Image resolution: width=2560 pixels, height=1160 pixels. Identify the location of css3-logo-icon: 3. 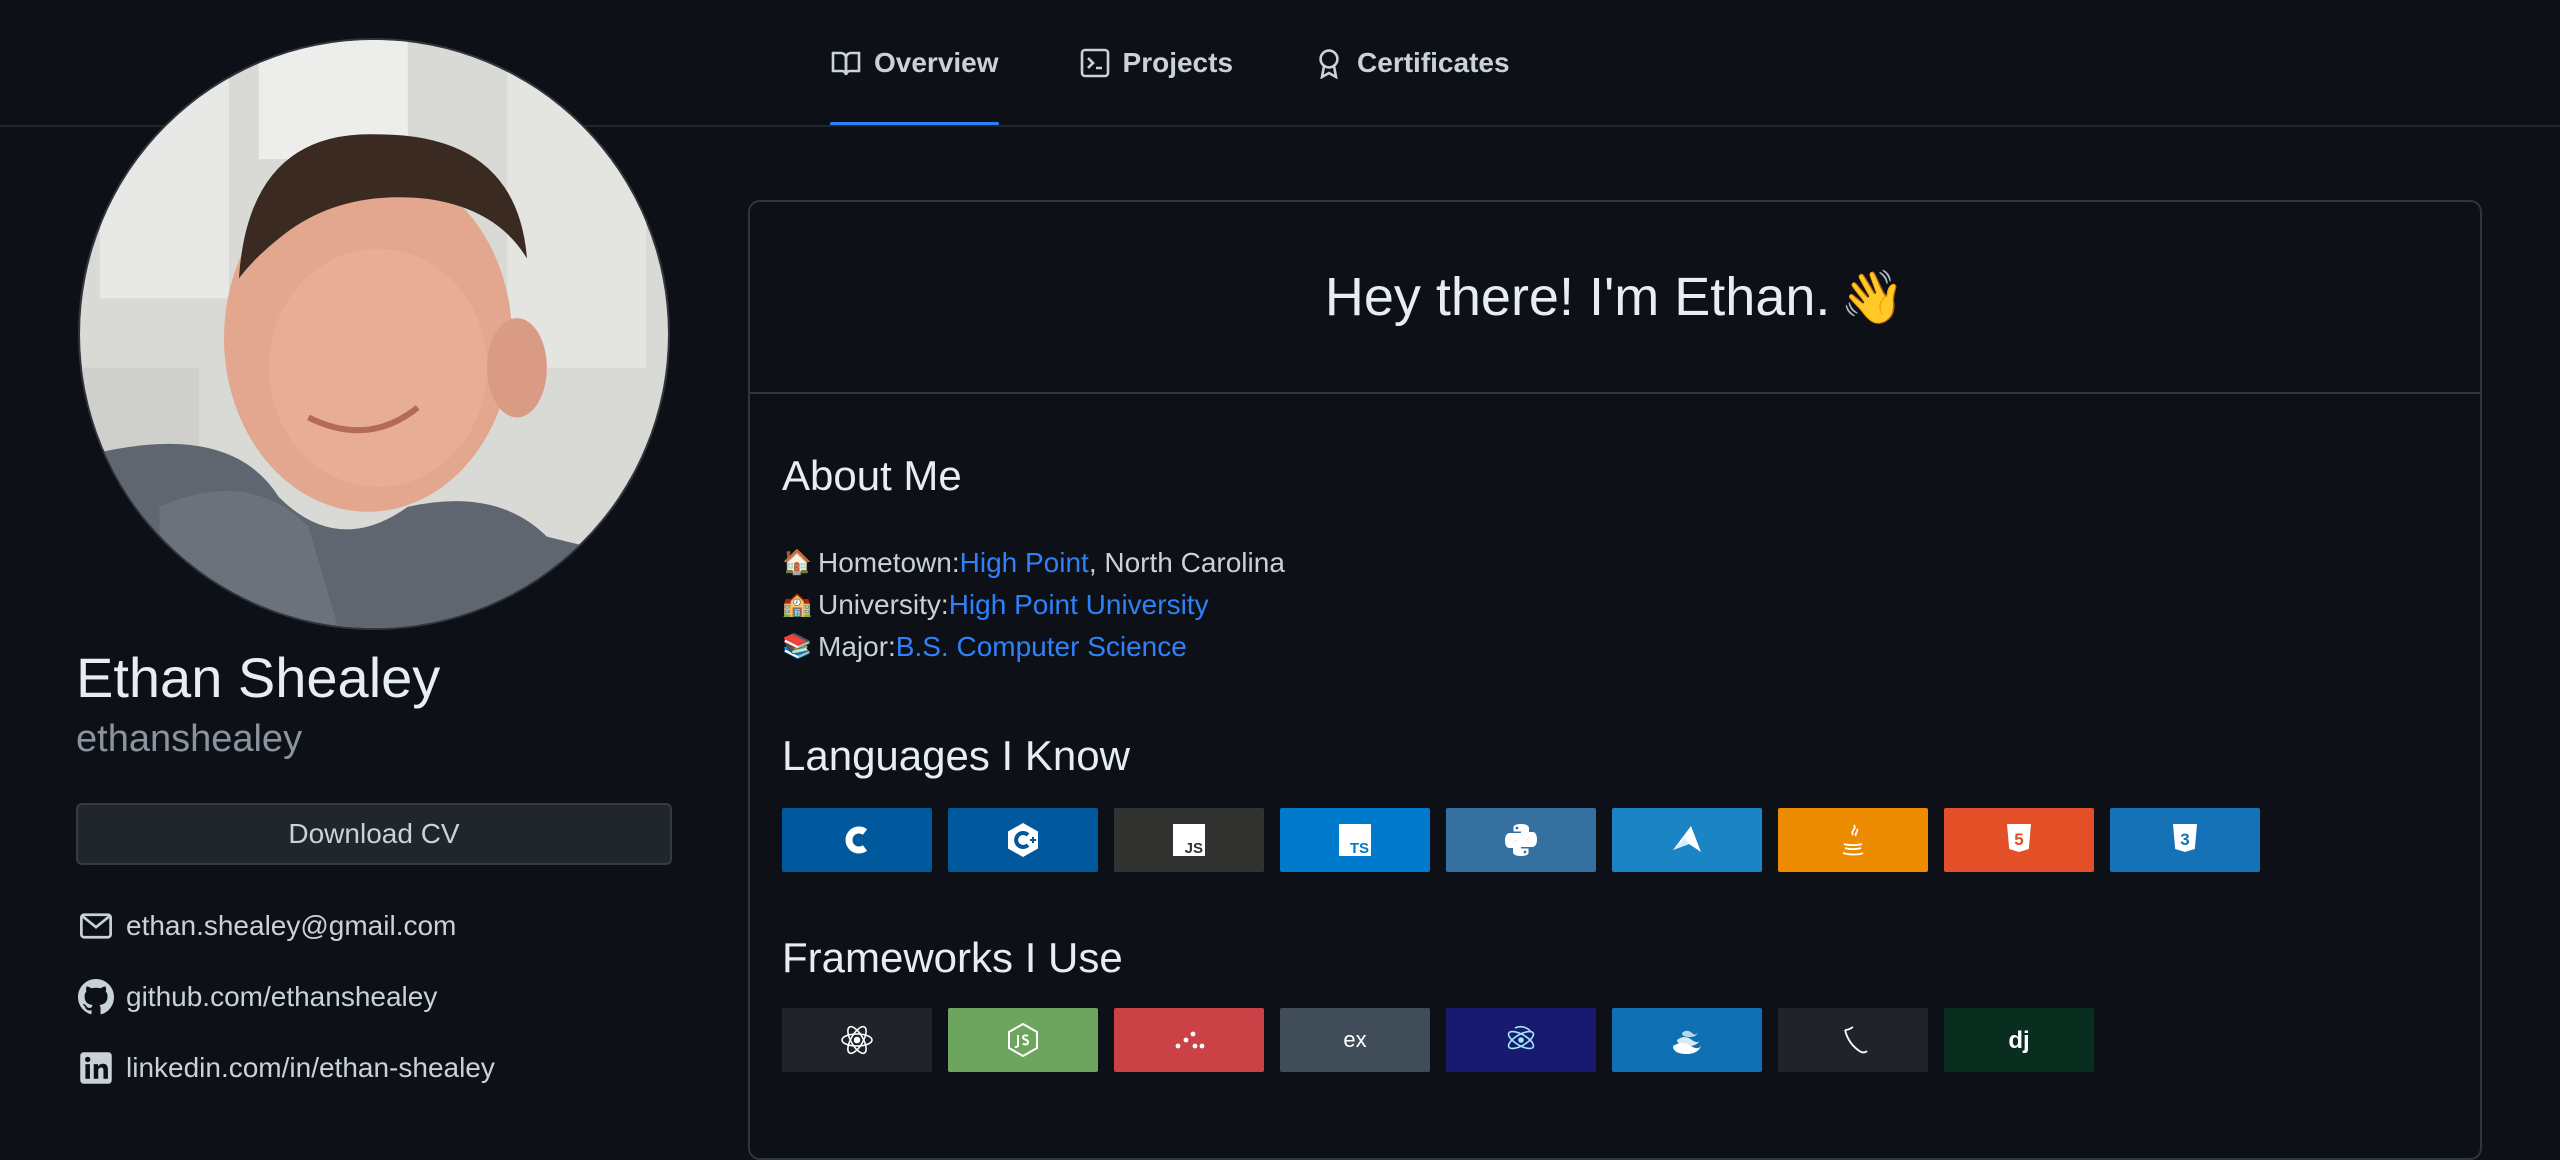
(2185, 838).